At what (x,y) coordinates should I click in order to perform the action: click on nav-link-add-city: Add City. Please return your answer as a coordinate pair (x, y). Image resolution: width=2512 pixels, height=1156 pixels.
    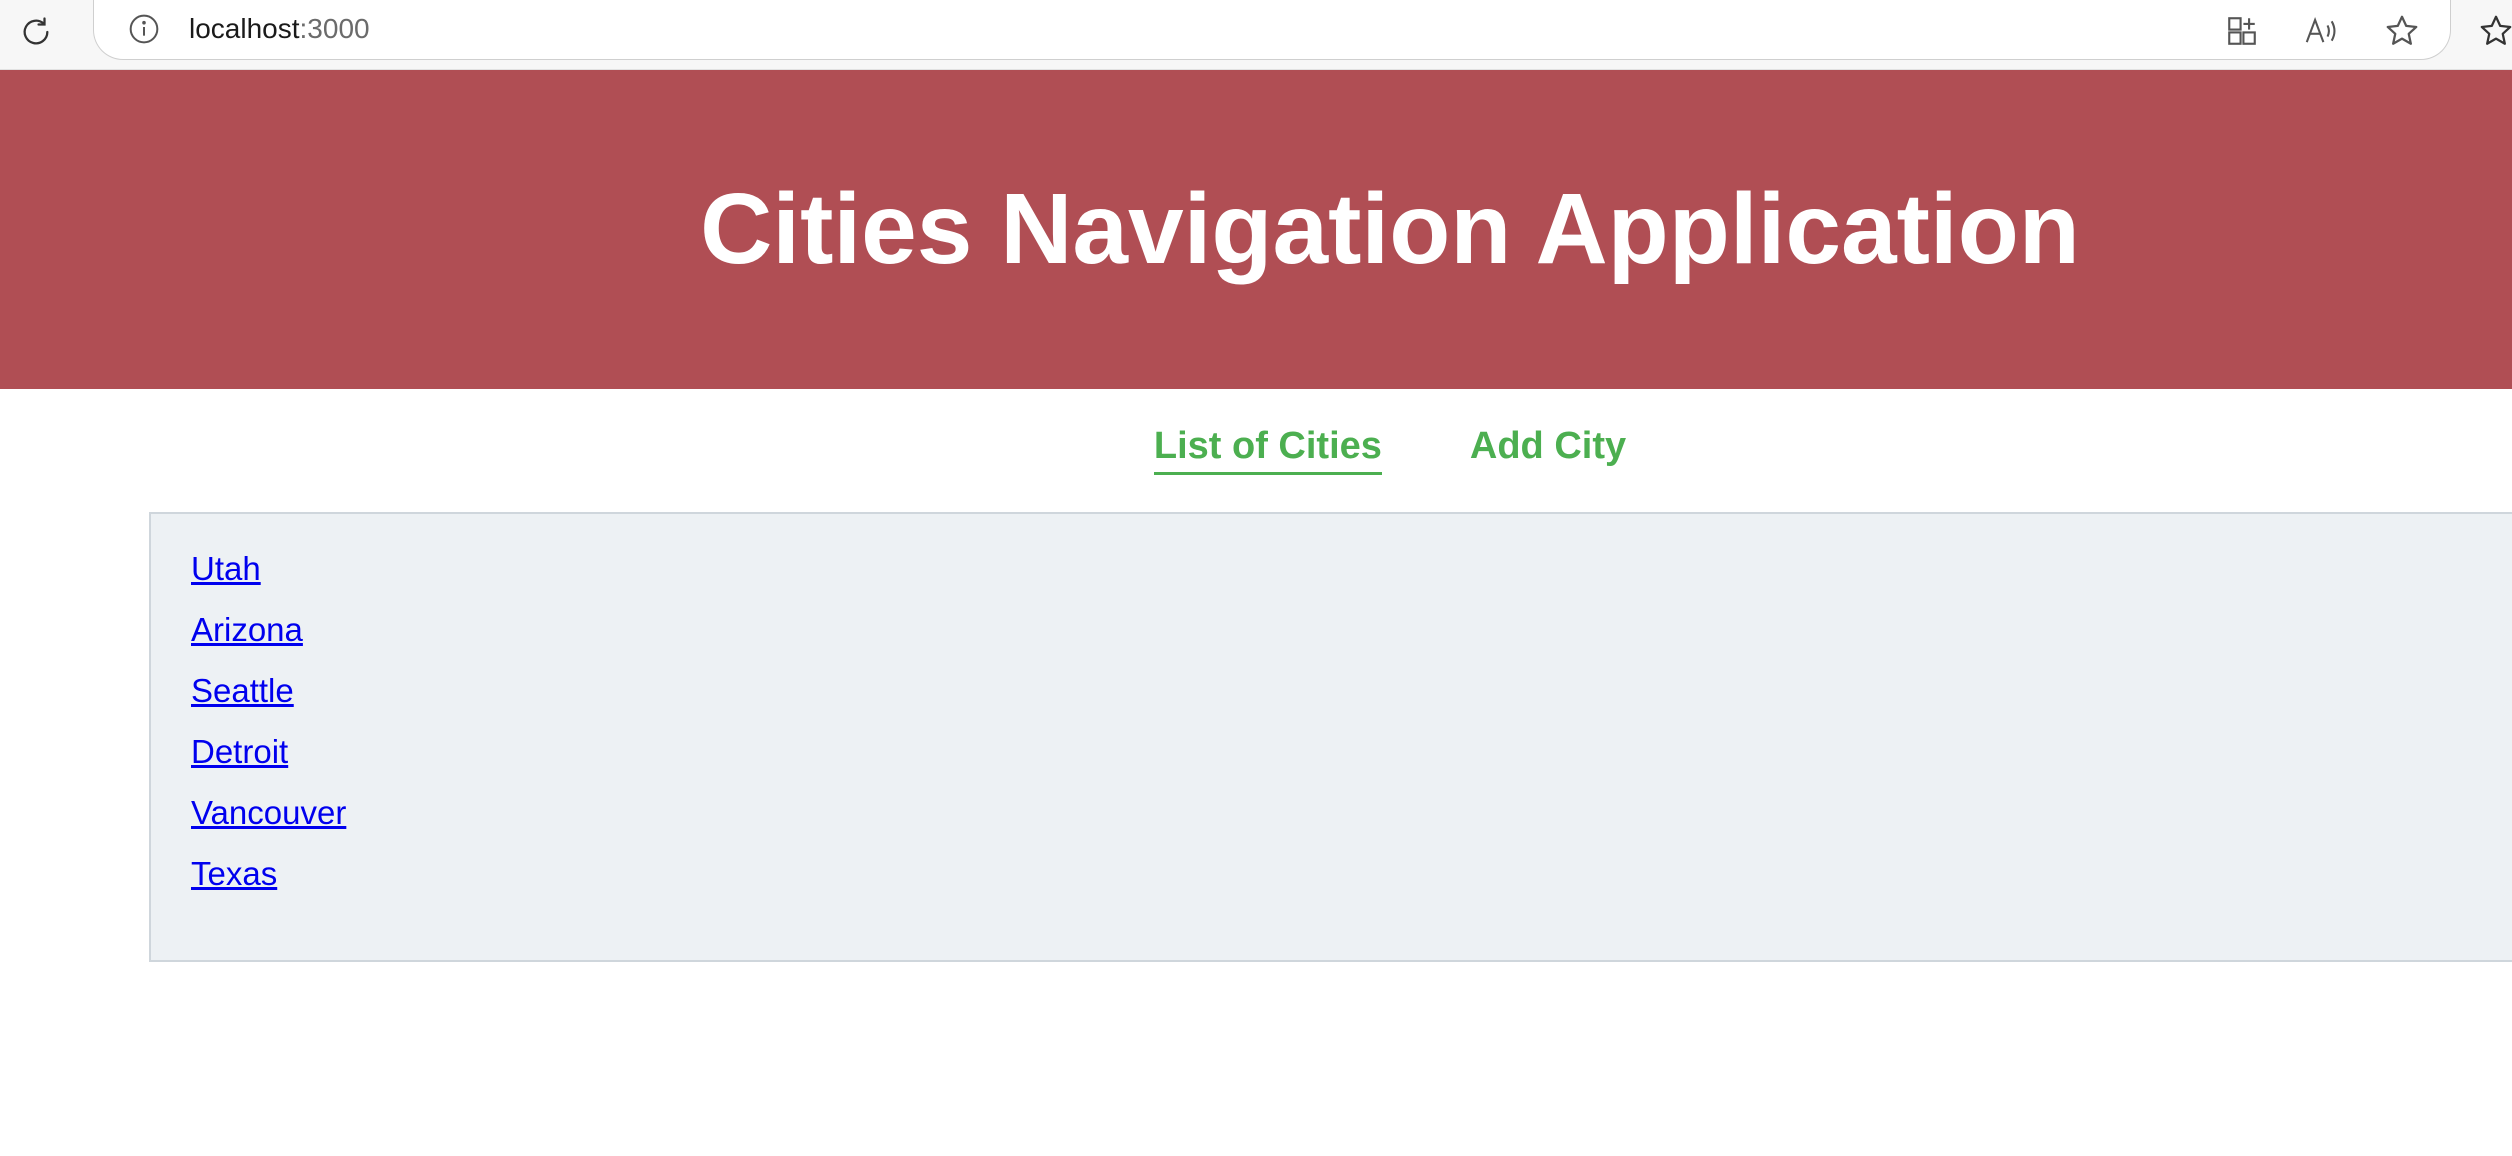
    Looking at the image, I should click on (1548, 447).